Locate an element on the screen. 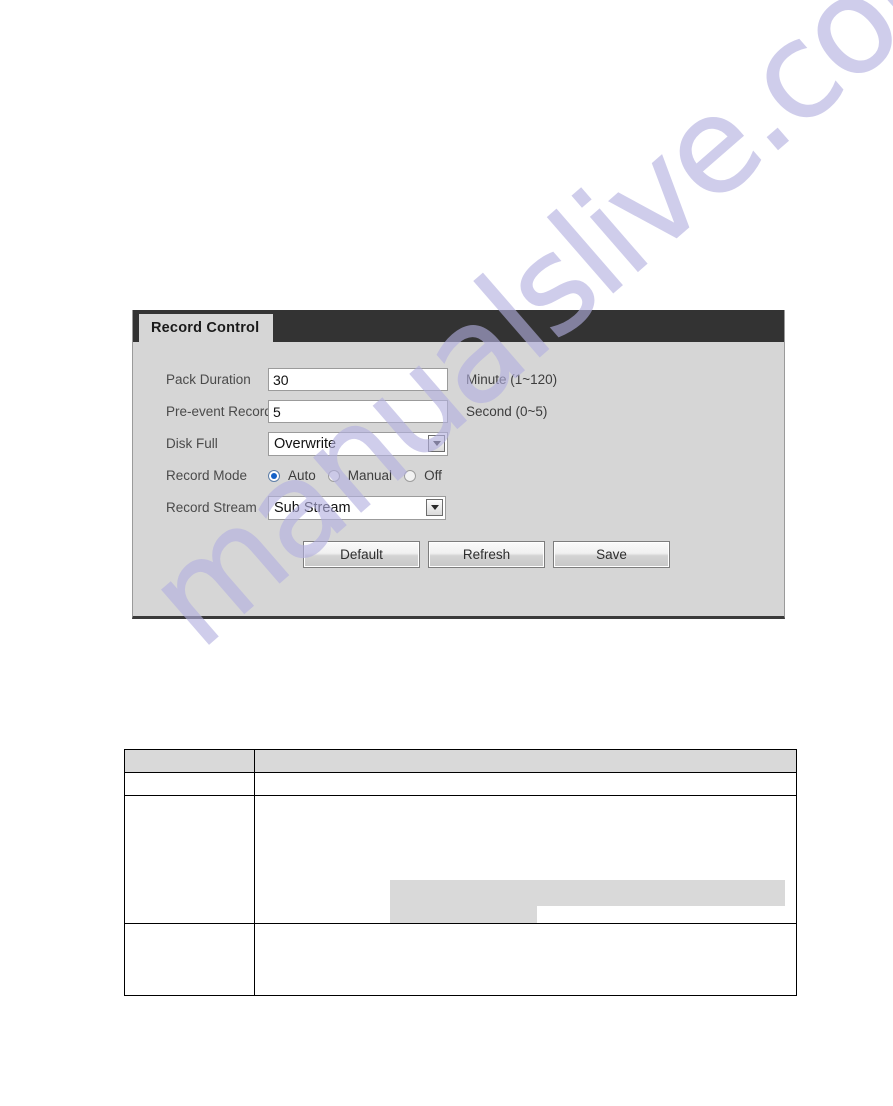  field-record-stream: Sub Stream is located at coordinates (357, 507).